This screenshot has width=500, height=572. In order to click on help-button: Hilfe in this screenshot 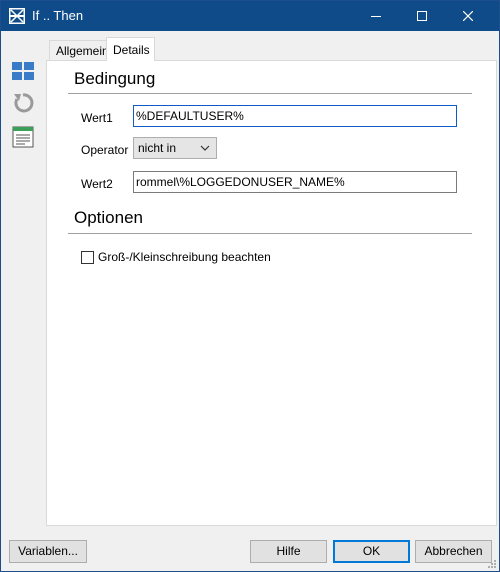, I will do `click(288, 551)`.